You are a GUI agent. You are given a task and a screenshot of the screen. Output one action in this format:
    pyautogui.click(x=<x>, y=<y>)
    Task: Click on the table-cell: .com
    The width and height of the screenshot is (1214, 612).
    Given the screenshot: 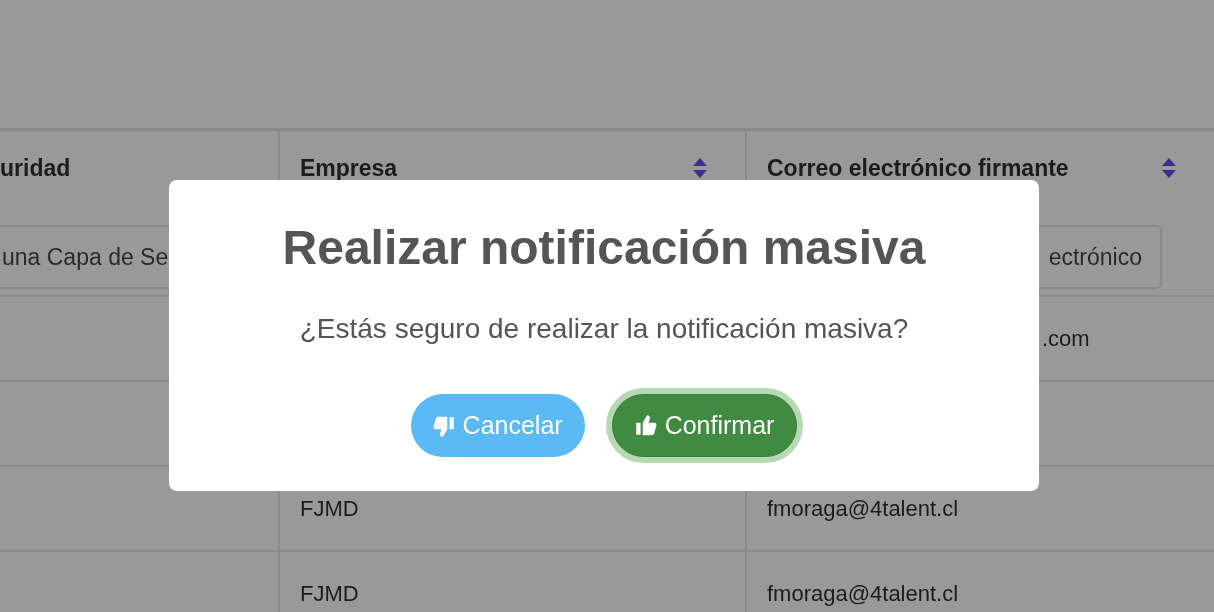 What is the action you would take?
    pyautogui.click(x=1066, y=338)
    